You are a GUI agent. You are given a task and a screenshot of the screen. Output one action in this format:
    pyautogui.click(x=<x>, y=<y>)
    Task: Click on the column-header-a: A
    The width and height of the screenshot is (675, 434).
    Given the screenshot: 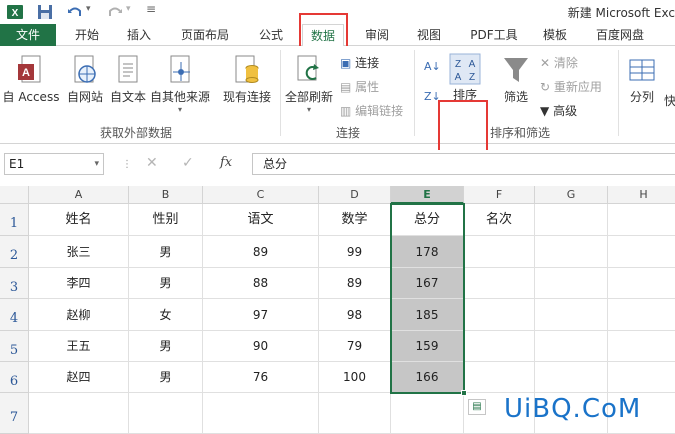 What is the action you would take?
    pyautogui.click(x=79, y=195)
    